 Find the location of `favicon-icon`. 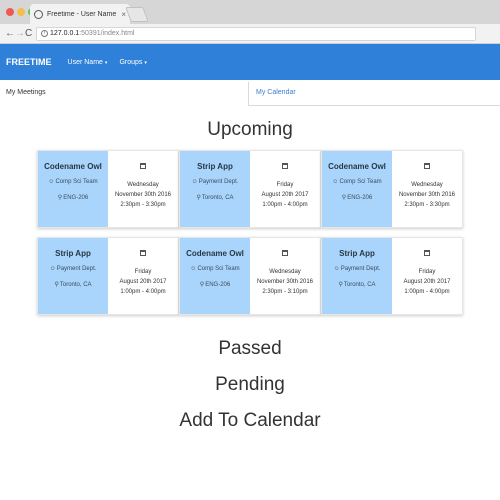

favicon-icon is located at coordinates (38, 14).